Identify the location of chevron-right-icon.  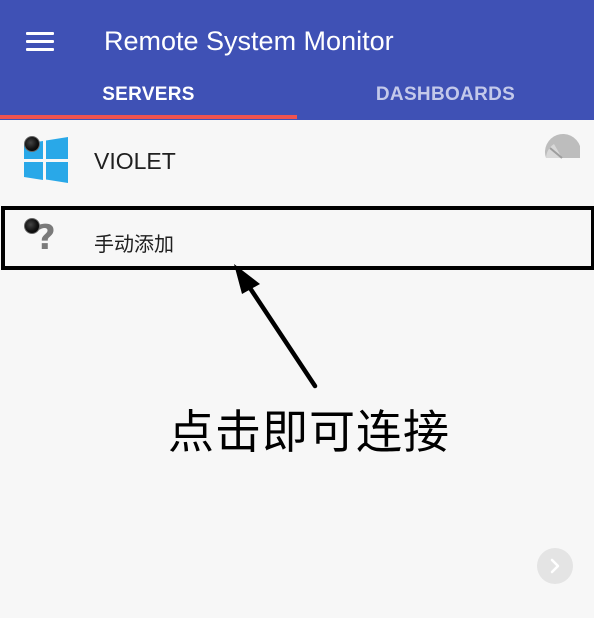
(555, 566).